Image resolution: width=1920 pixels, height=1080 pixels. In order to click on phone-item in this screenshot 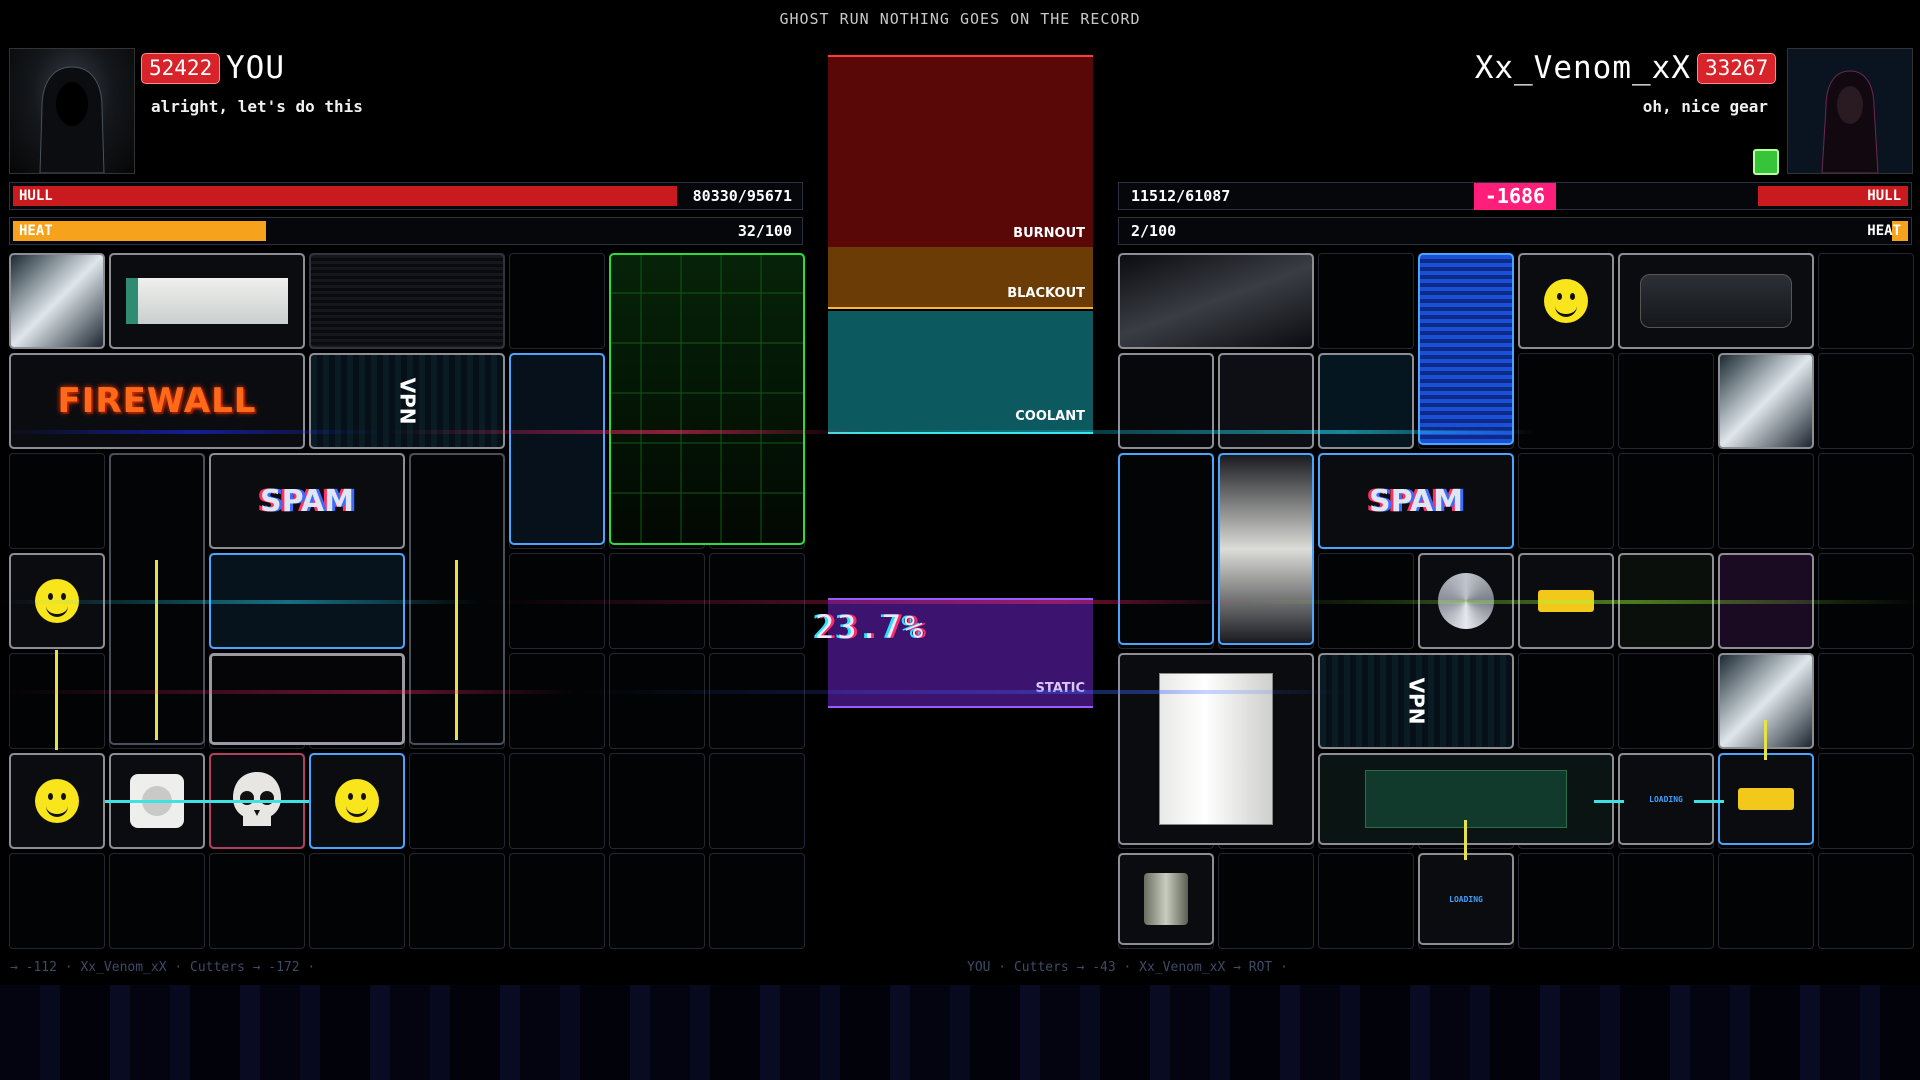, I will do `click(557, 449)`.